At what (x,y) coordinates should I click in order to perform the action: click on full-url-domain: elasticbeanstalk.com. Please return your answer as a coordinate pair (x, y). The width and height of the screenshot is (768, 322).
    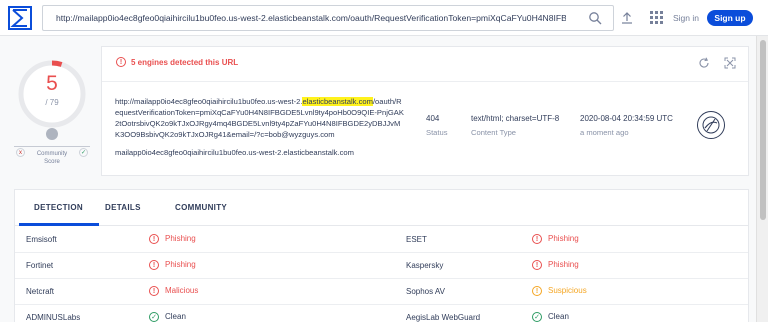
    Looking at the image, I should click on (337, 101).